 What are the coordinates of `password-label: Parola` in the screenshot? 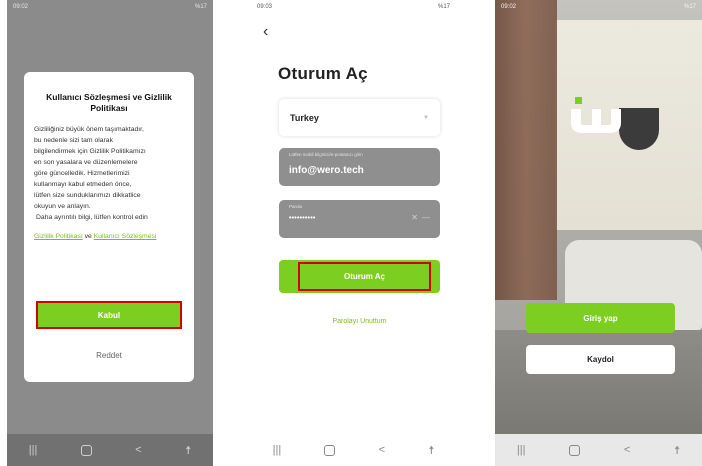 It's located at (296, 206).